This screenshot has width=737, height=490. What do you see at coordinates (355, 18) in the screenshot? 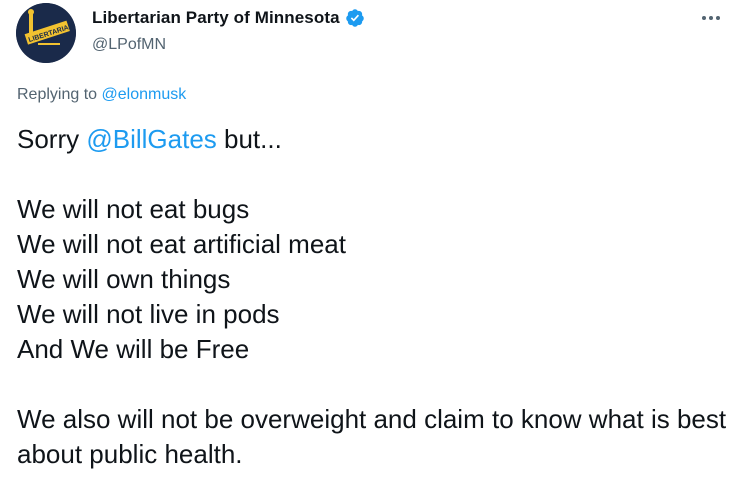
I see `verified-badge-icon` at bounding box center [355, 18].